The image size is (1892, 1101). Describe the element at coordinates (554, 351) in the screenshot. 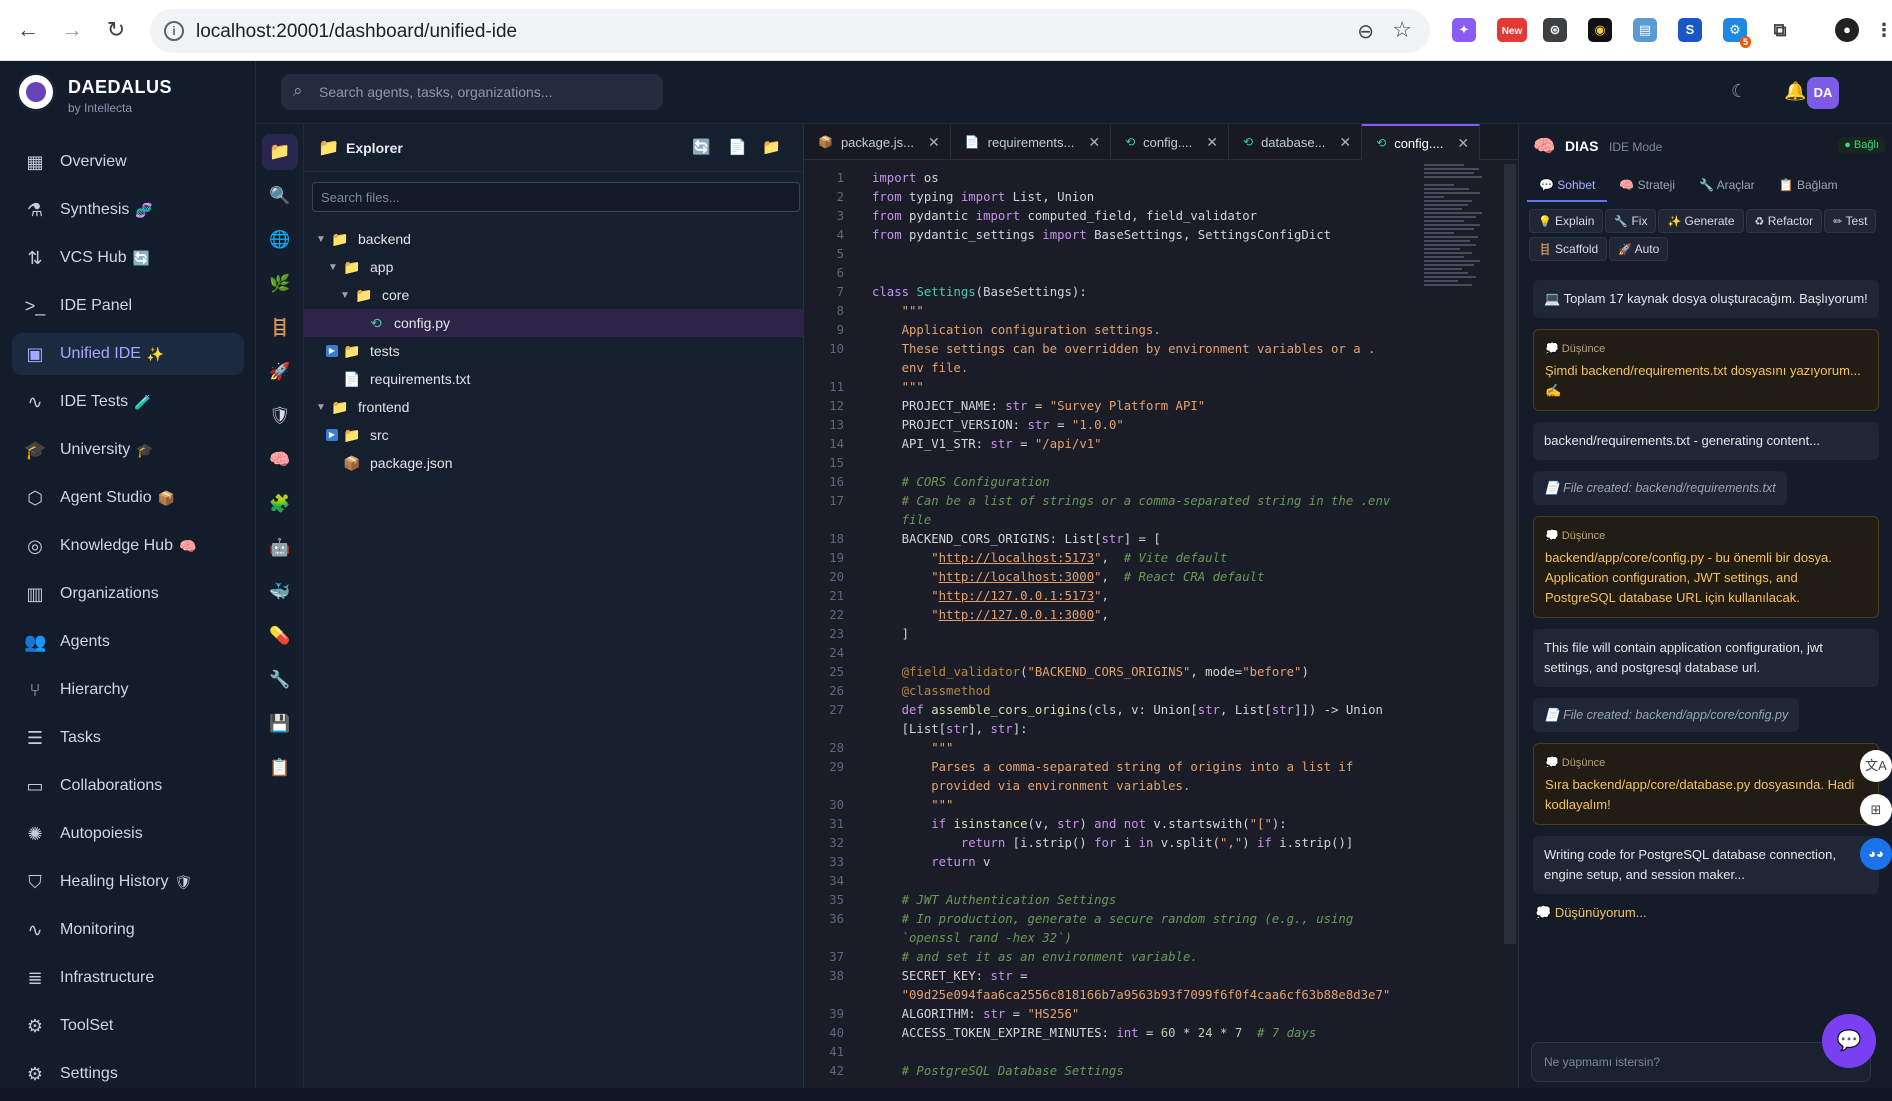

I see `tree-item: ▶ 📁 tests` at that location.